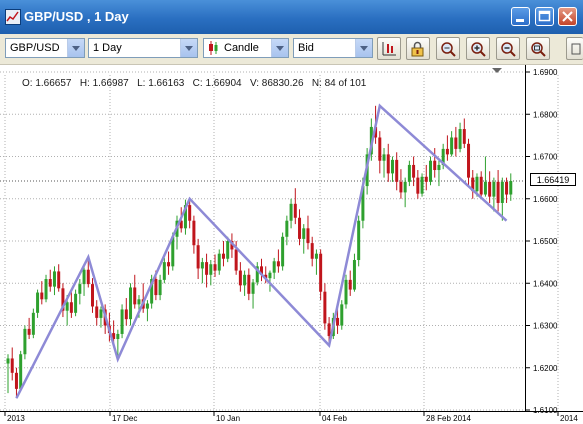 This screenshot has width=583, height=424. I want to click on period-value: 1 Day, so click(107, 48).